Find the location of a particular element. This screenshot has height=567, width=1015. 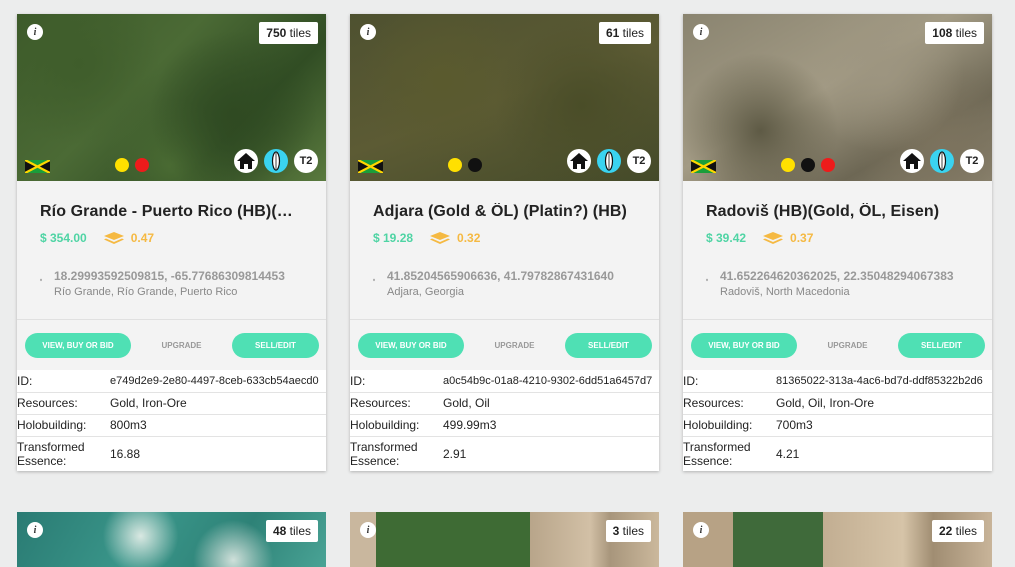

price-row: $ 19.28 0.32 is located at coordinates (505, 238).